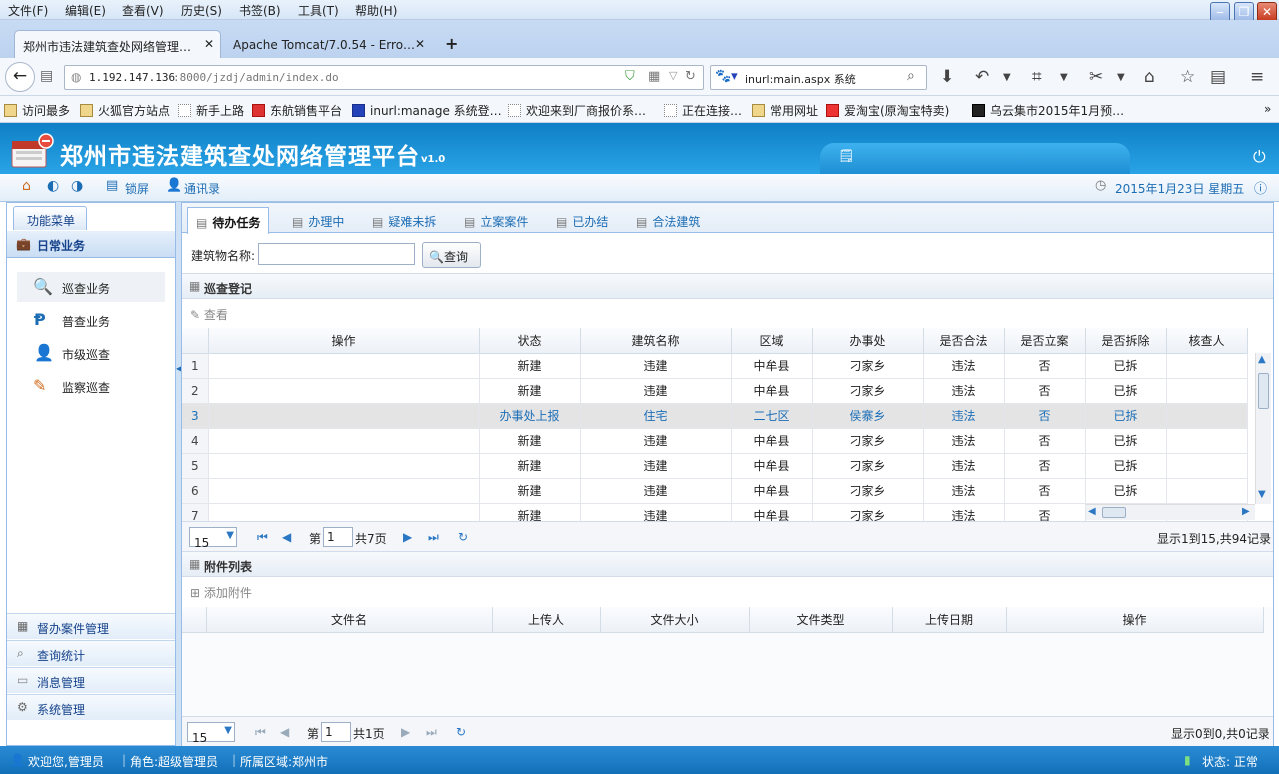 This screenshot has height=774, width=1279. Describe the element at coordinates (1262, 494) in the screenshot. I see `scroll-down-icon: ▼` at that location.